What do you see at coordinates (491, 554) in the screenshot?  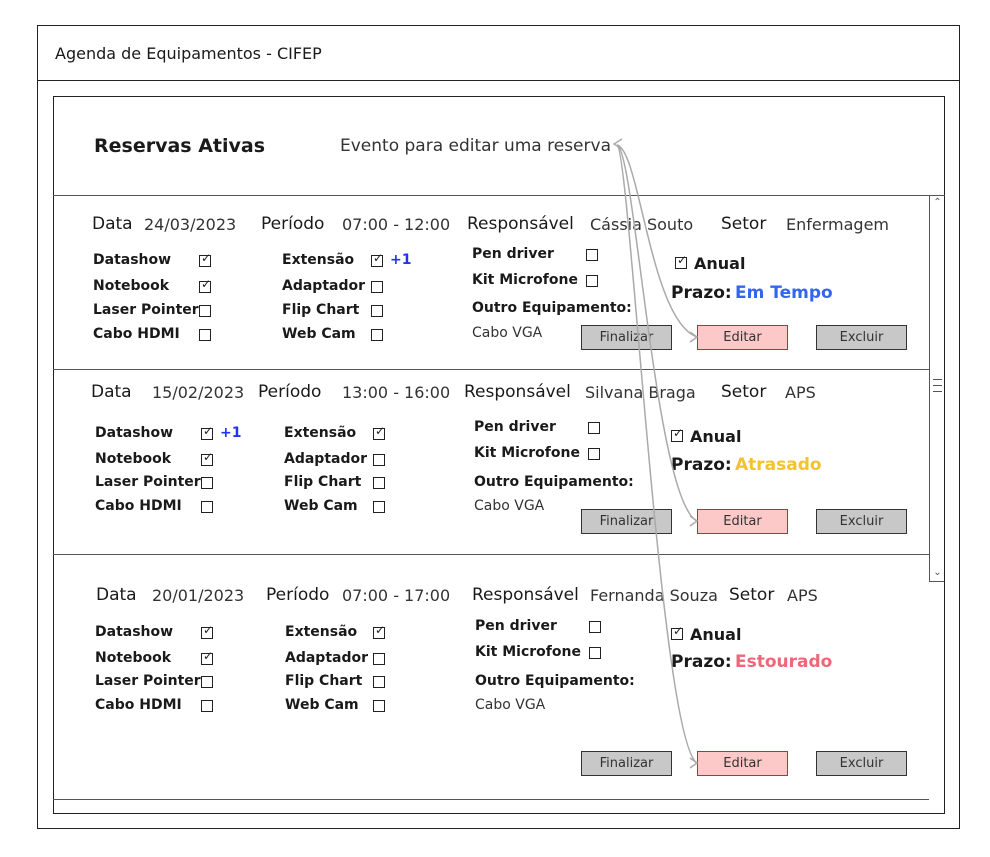 I see `reservation-separator` at bounding box center [491, 554].